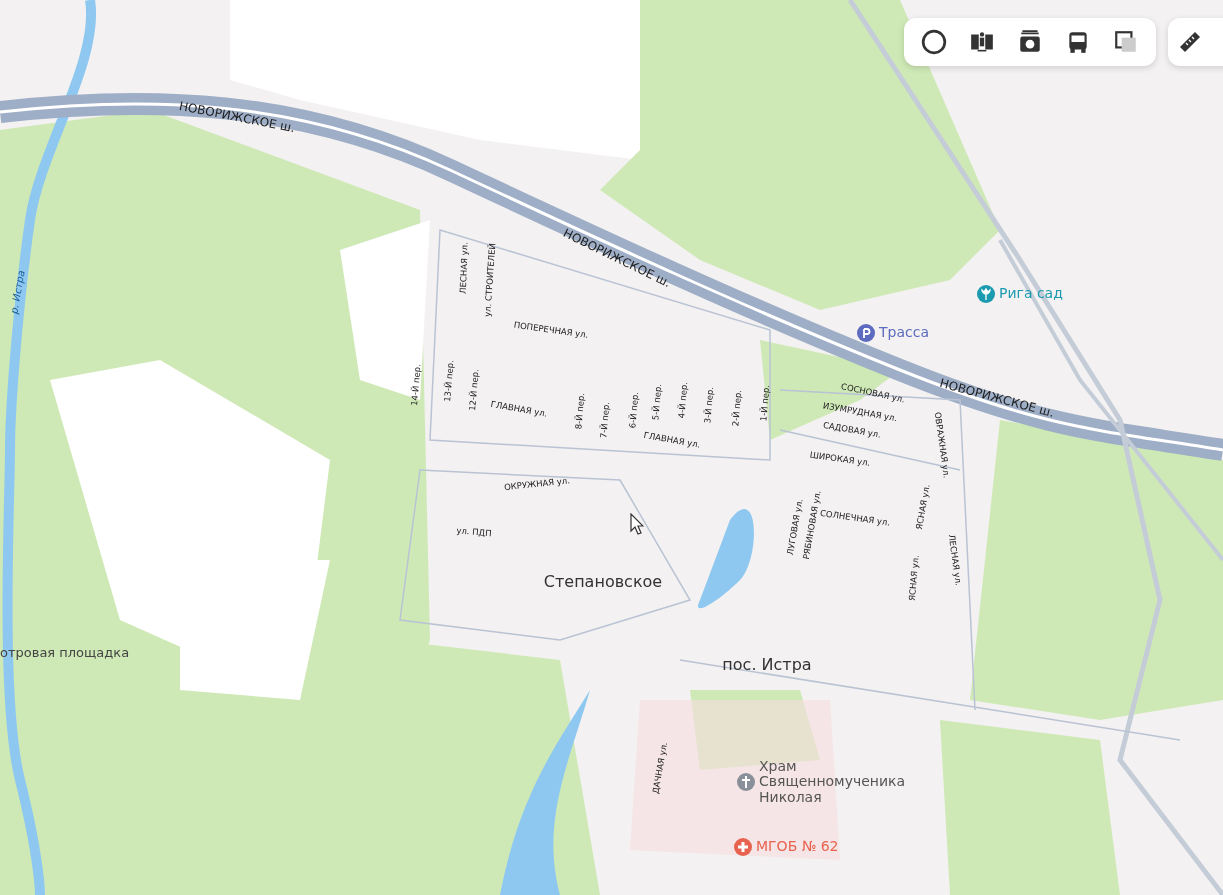 The height and width of the screenshot is (895, 1223). Describe the element at coordinates (709, 405) in the screenshot. I see `street-label: 3-Й пер.` at that location.